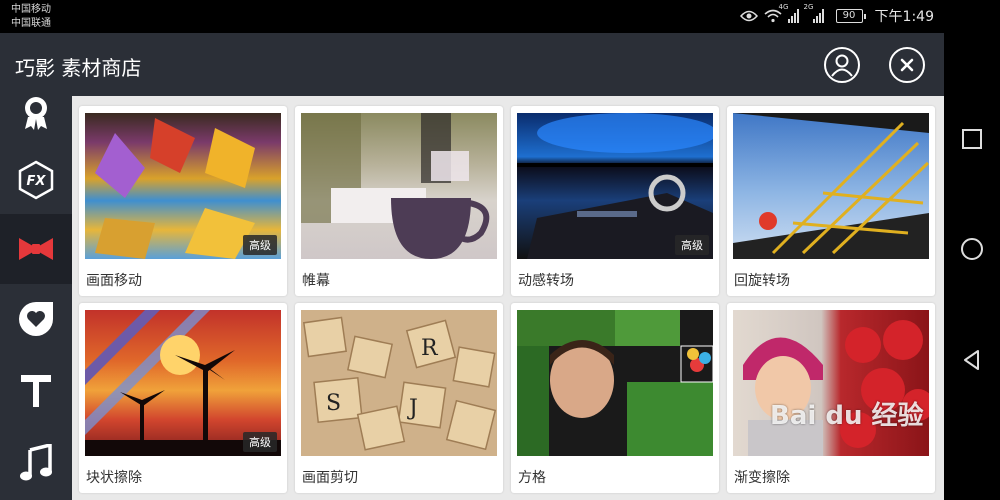  I want to click on asset-card: 高级 块状擦除, so click(183, 398).